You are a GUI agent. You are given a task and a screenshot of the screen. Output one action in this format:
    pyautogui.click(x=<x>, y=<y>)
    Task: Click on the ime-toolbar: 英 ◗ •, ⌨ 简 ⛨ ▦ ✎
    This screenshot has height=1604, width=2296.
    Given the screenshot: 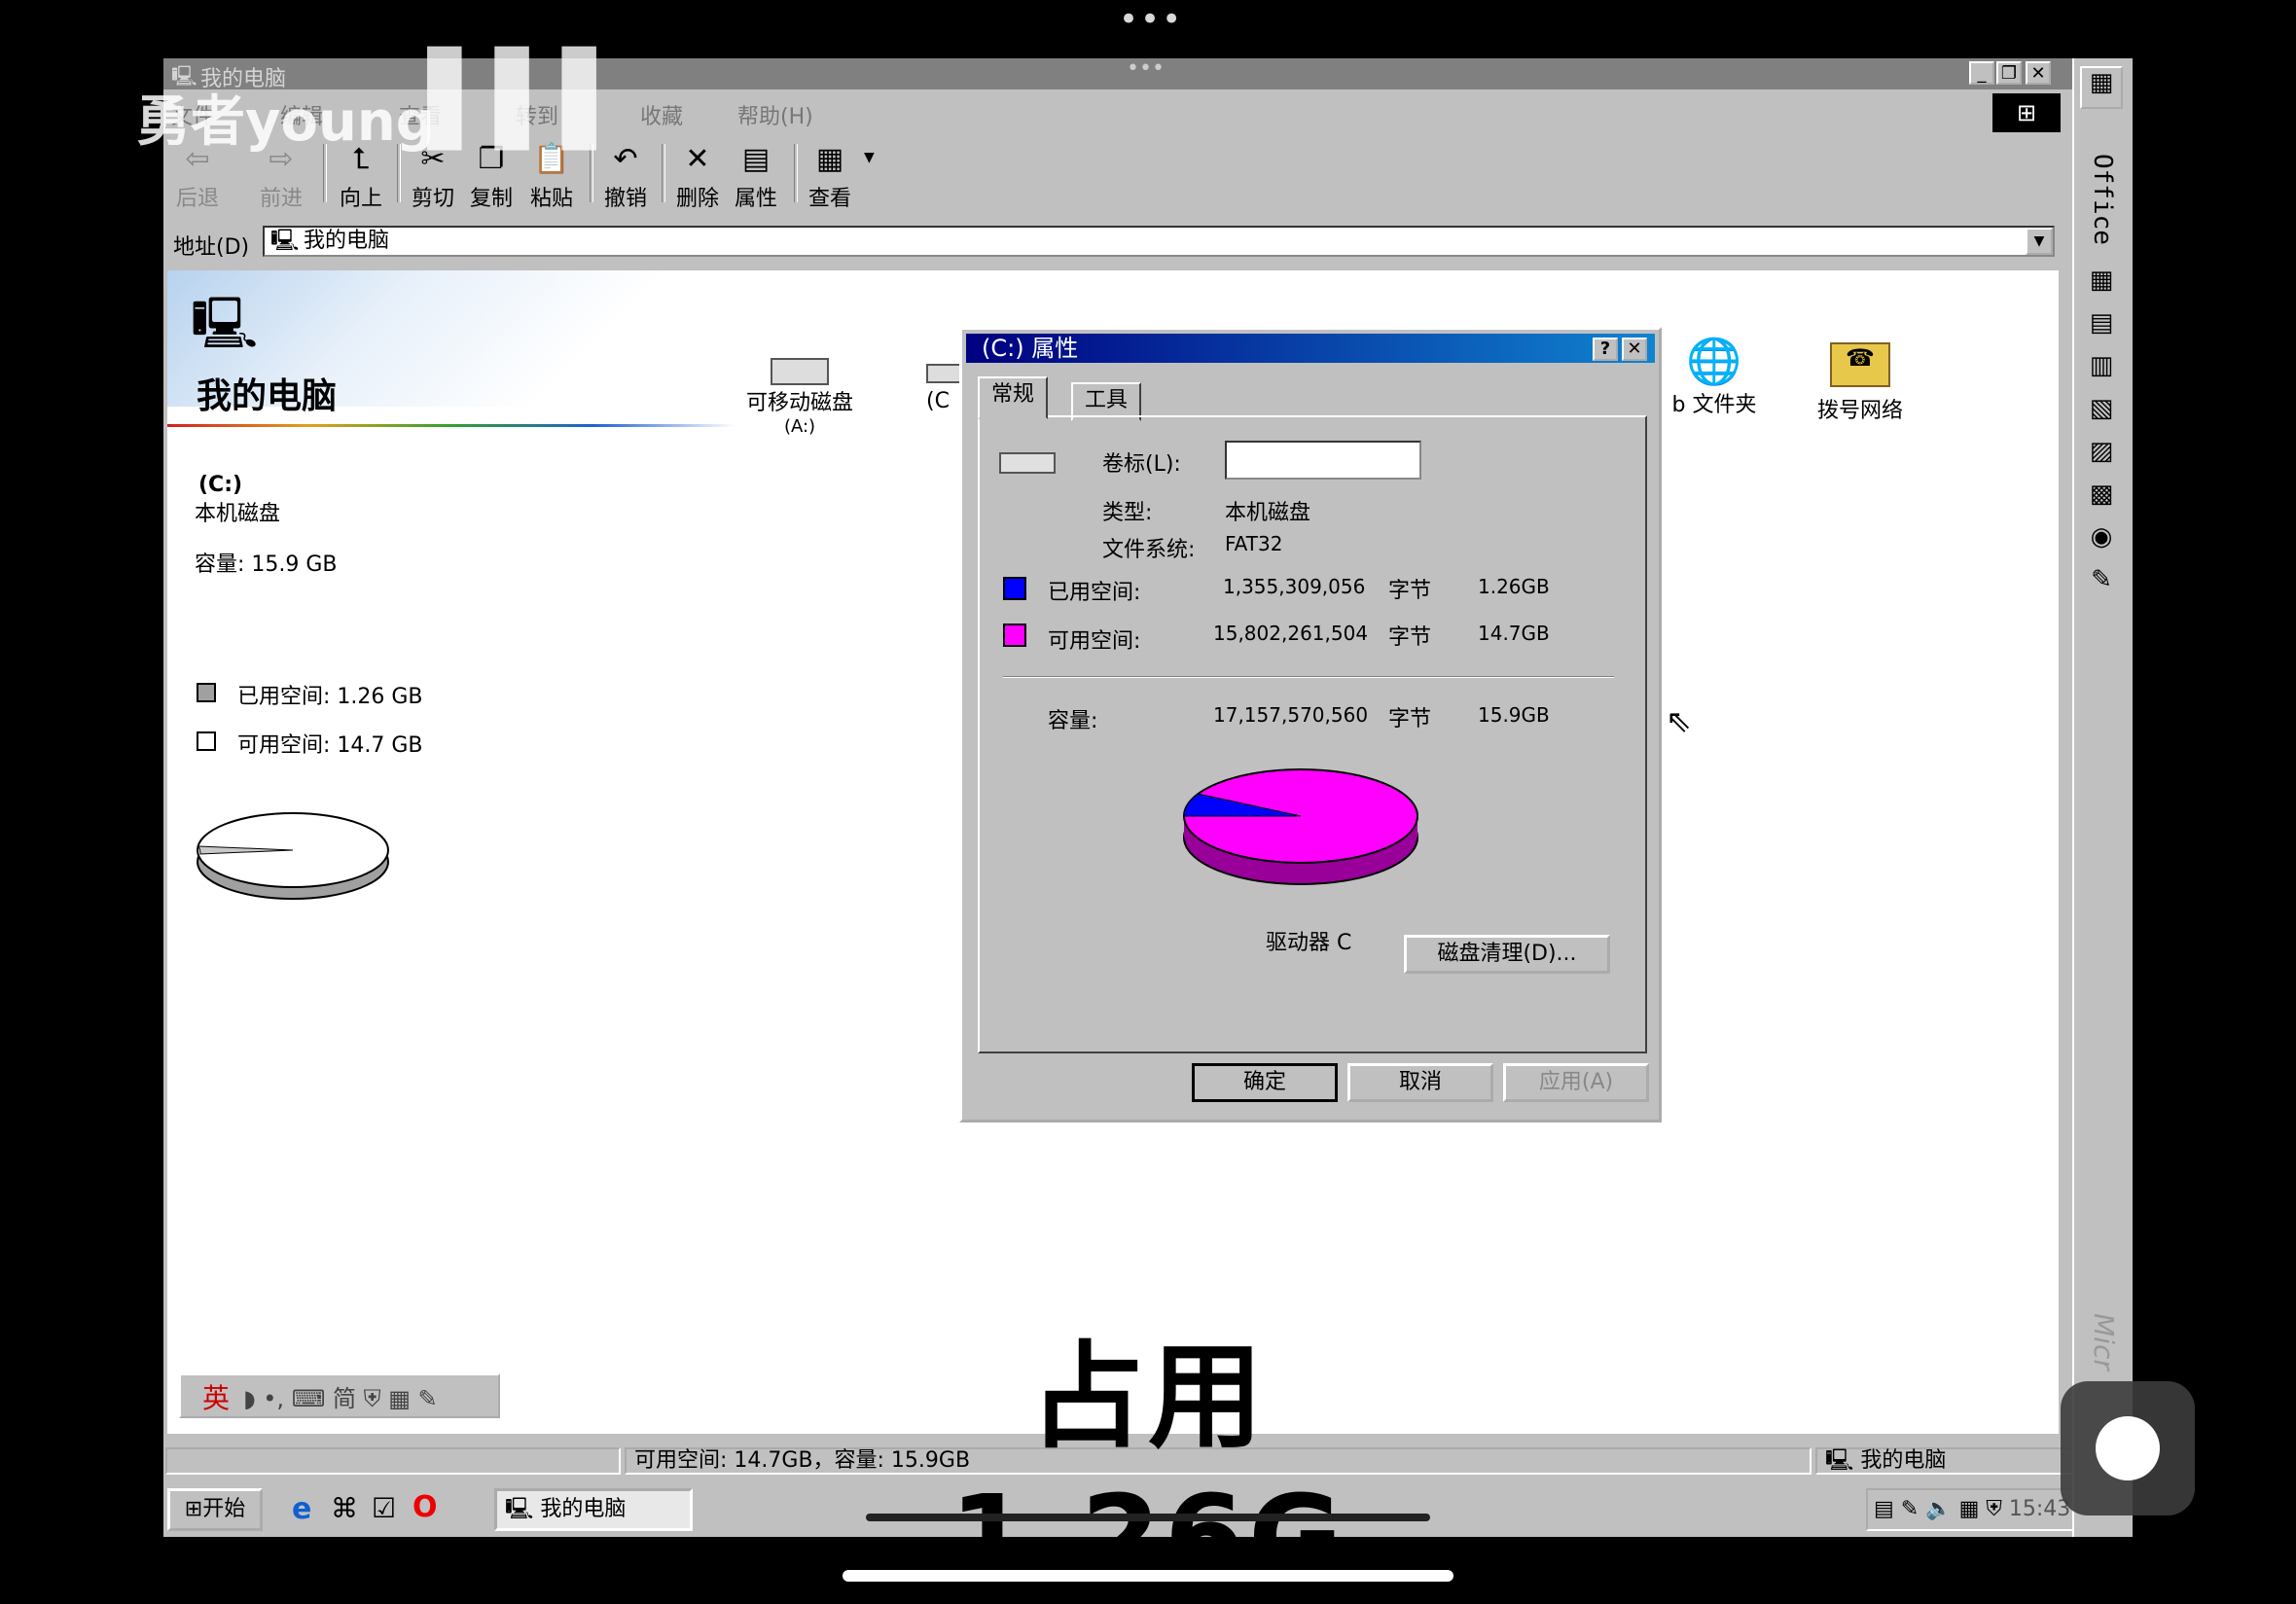 What is the action you would take?
    pyautogui.click(x=339, y=1395)
    